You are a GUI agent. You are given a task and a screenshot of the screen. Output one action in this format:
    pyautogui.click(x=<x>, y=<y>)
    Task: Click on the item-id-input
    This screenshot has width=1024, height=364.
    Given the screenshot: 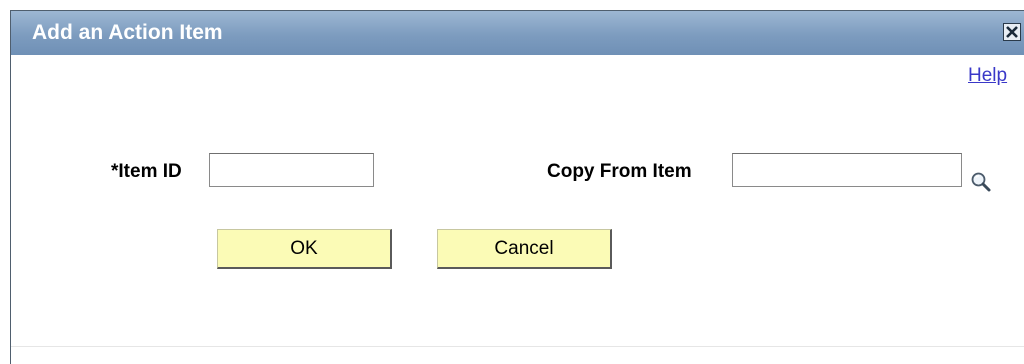 What is the action you would take?
    pyautogui.click(x=291, y=170)
    